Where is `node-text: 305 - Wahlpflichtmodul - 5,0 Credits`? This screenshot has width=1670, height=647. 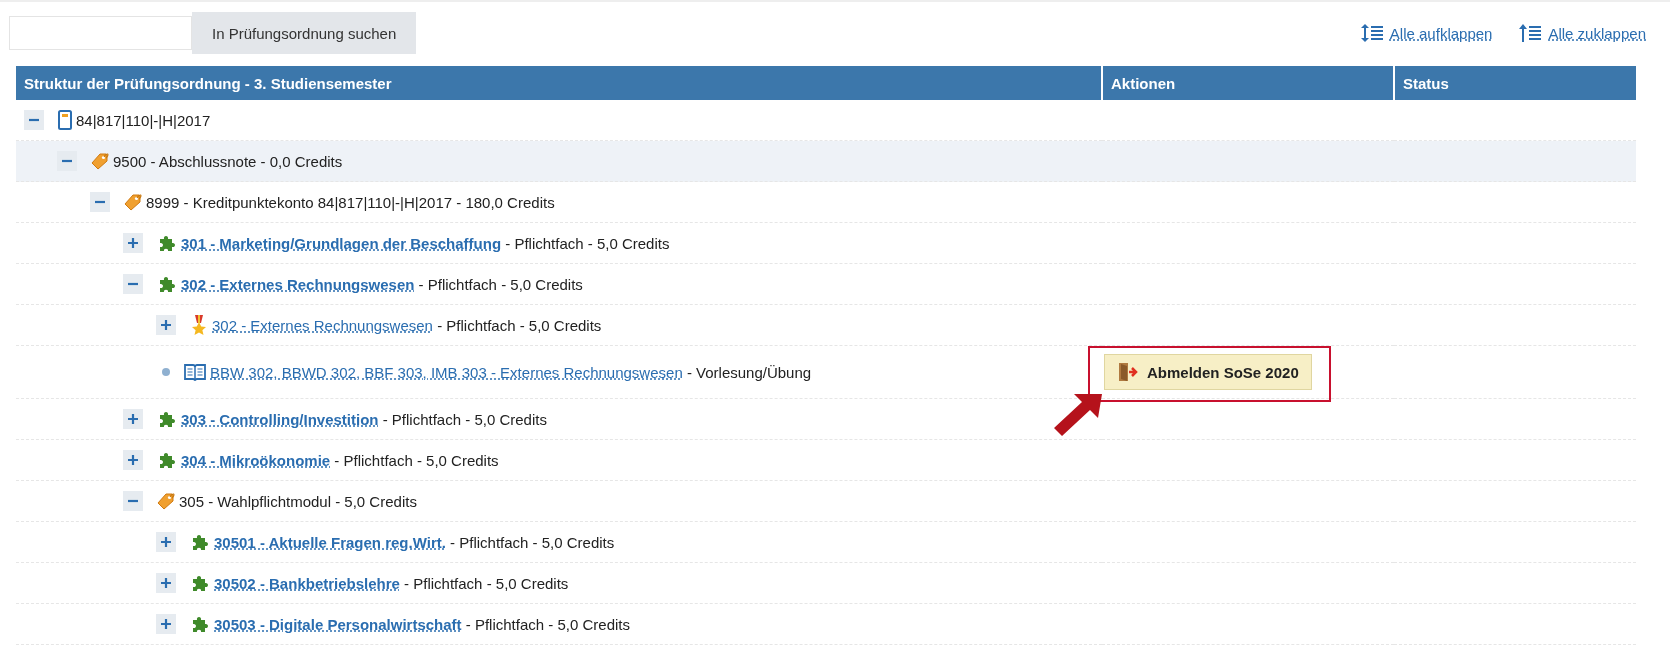 node-text: 305 - Wahlpflichtmodul - 5,0 Credits is located at coordinates (298, 501).